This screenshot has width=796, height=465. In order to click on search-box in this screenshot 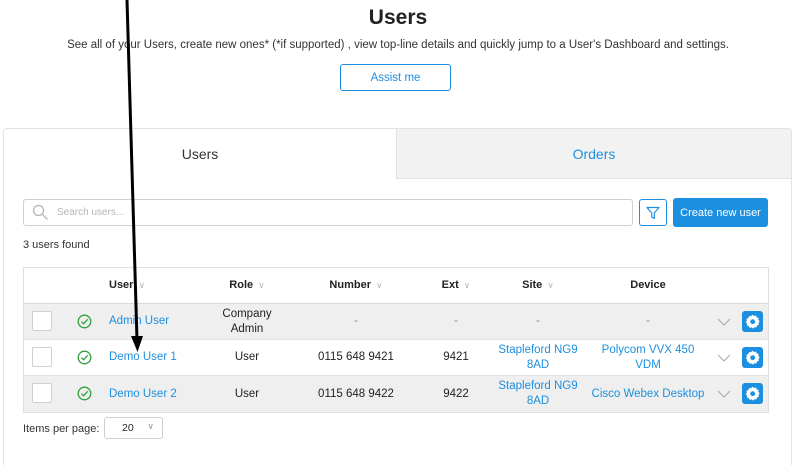, I will do `click(328, 212)`.